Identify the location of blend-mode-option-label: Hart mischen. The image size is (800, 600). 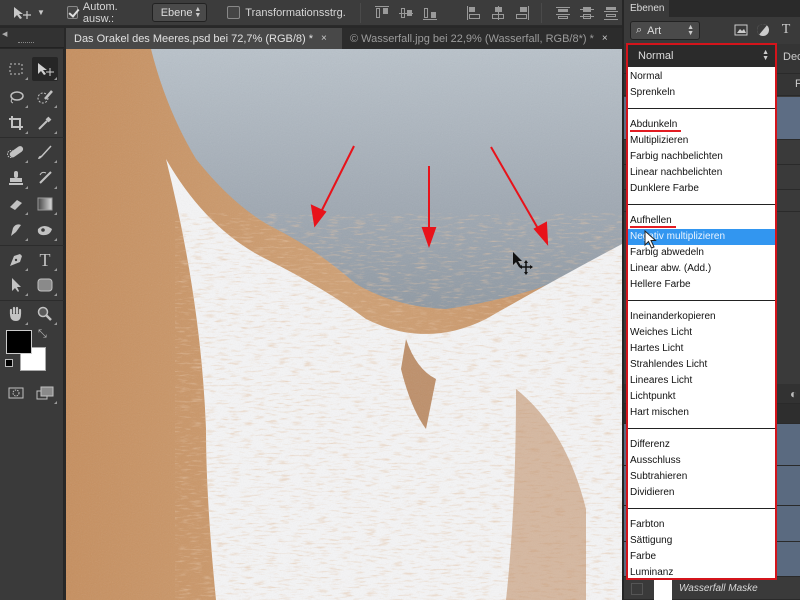
(659, 412).